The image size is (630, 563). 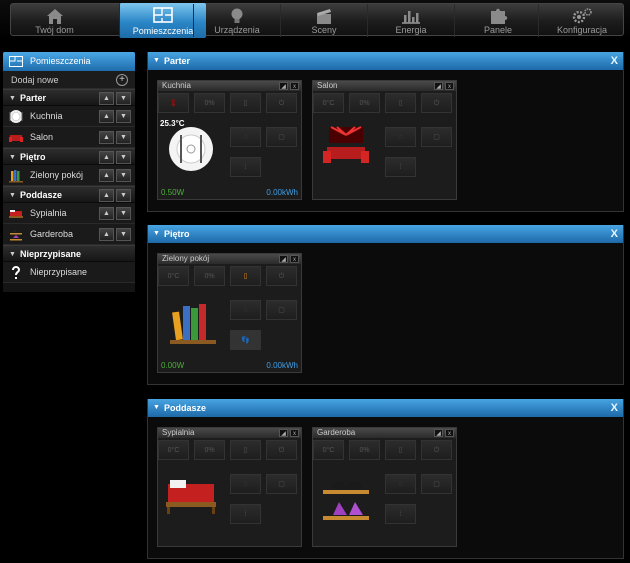 I want to click on temperature-value: 0°C, so click(x=173, y=450).